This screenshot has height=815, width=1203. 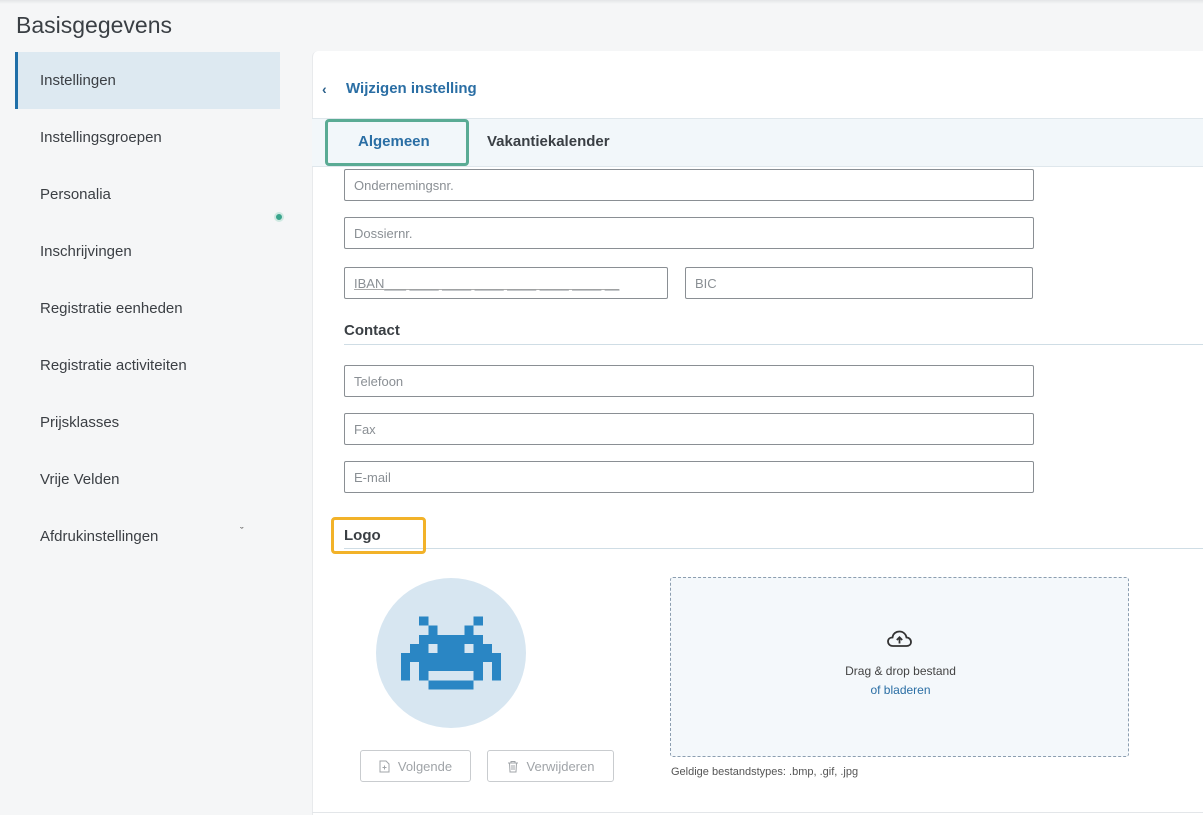 What do you see at coordinates (706, 283) in the screenshot?
I see `bic-placeholder: BIC` at bounding box center [706, 283].